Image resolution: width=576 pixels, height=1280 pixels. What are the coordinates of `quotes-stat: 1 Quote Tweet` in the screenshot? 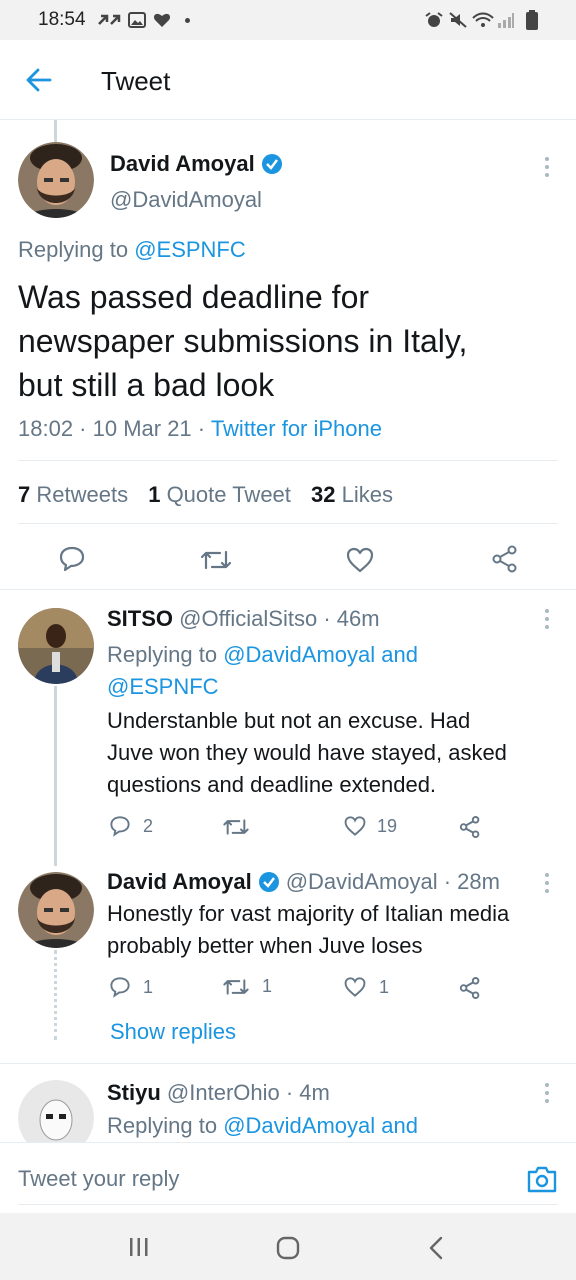 It's located at (219, 494).